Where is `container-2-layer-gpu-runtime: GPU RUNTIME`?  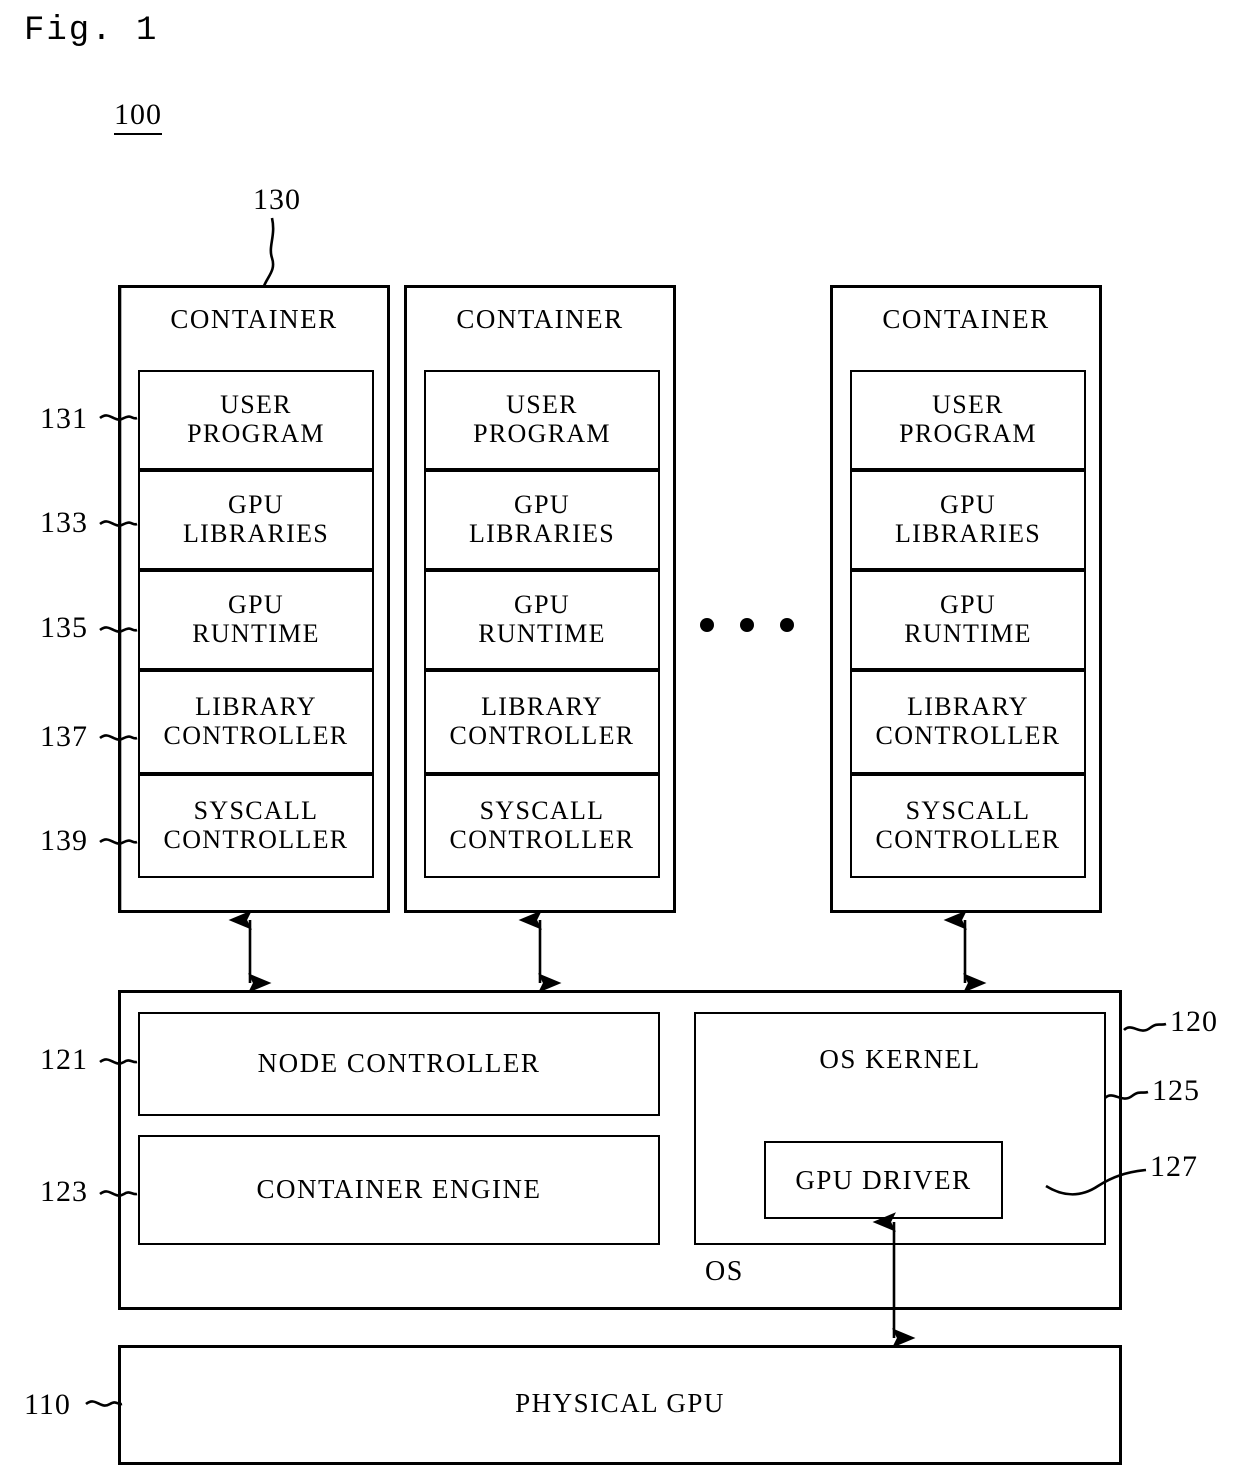 container-2-layer-gpu-runtime: GPU RUNTIME is located at coordinates (542, 620).